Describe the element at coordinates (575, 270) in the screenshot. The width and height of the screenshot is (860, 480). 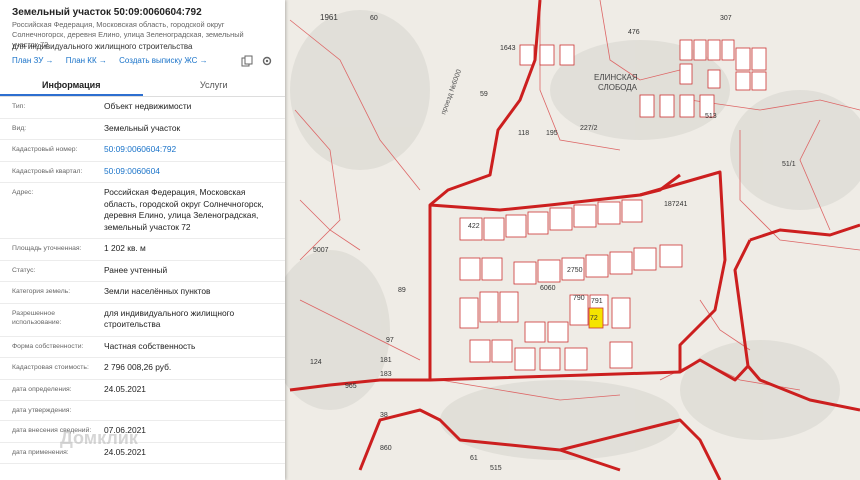
I see `svg-text: 2750` at that location.